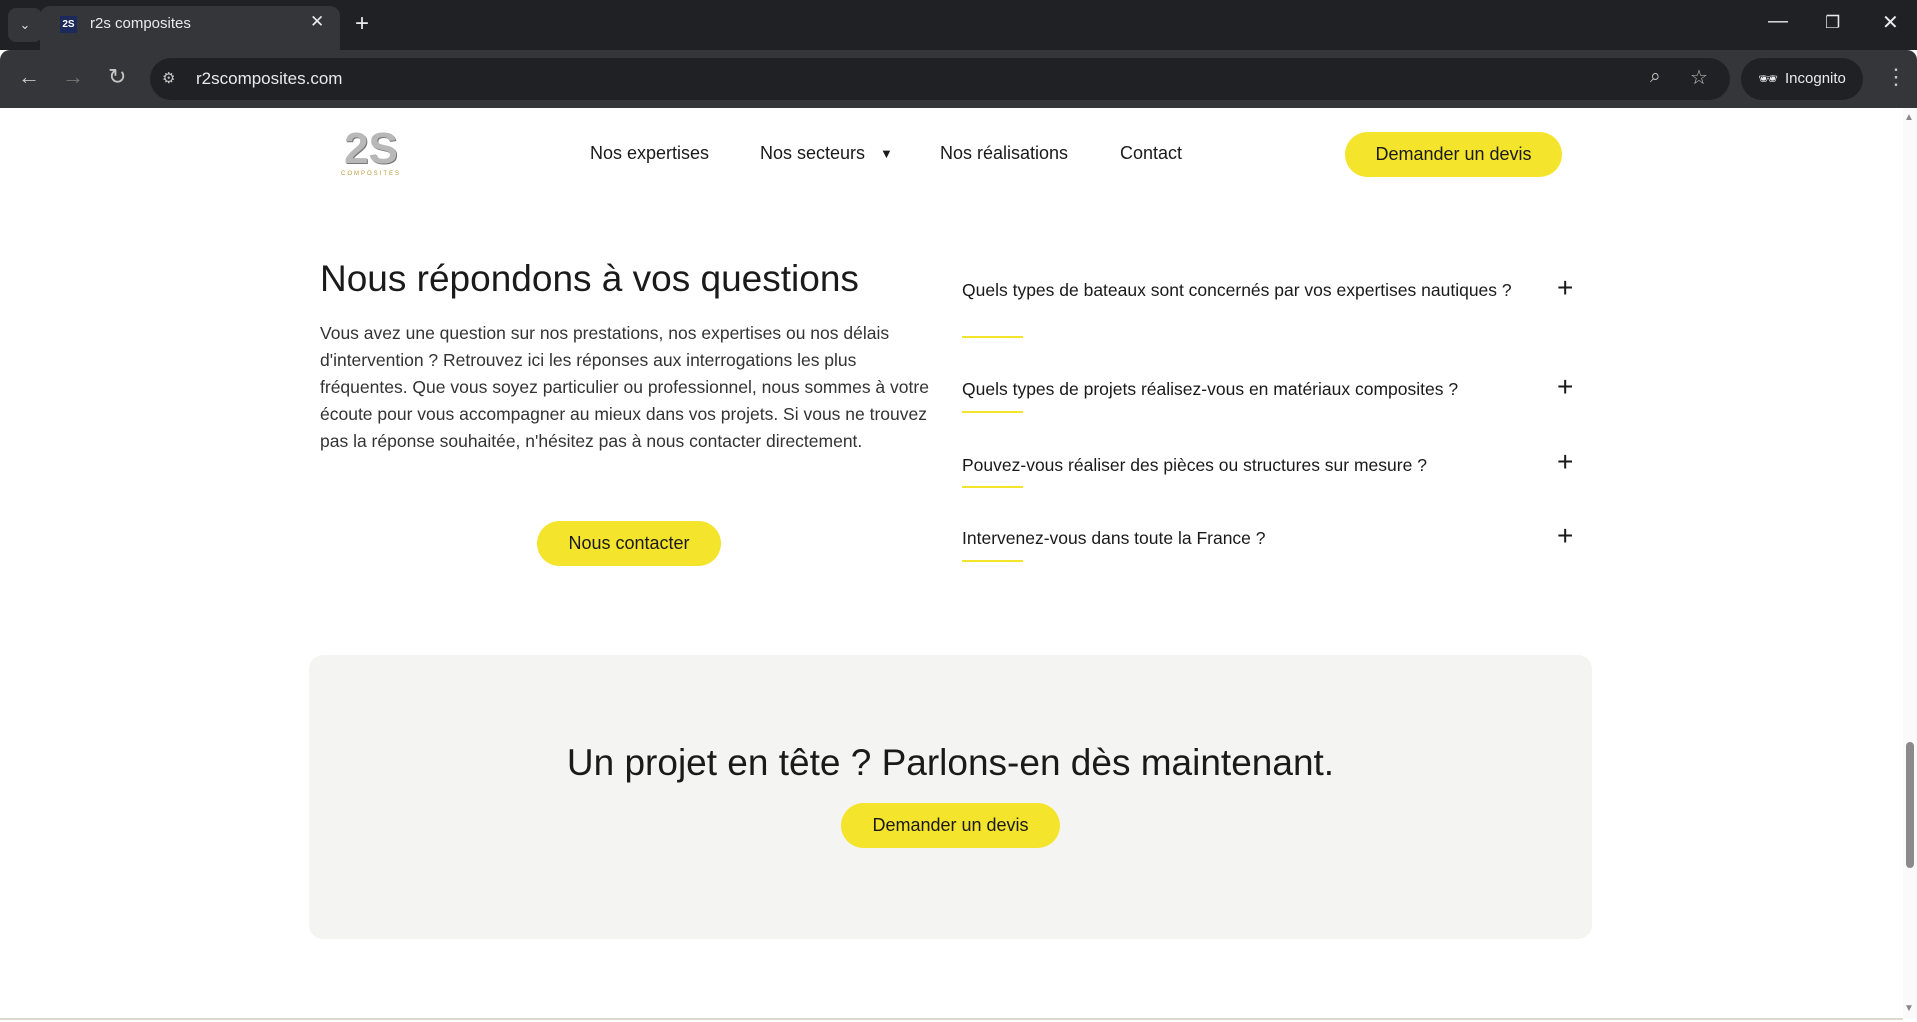 The image size is (1917, 1022). I want to click on faq-title: Nous répondons à vos questions, so click(589, 278).